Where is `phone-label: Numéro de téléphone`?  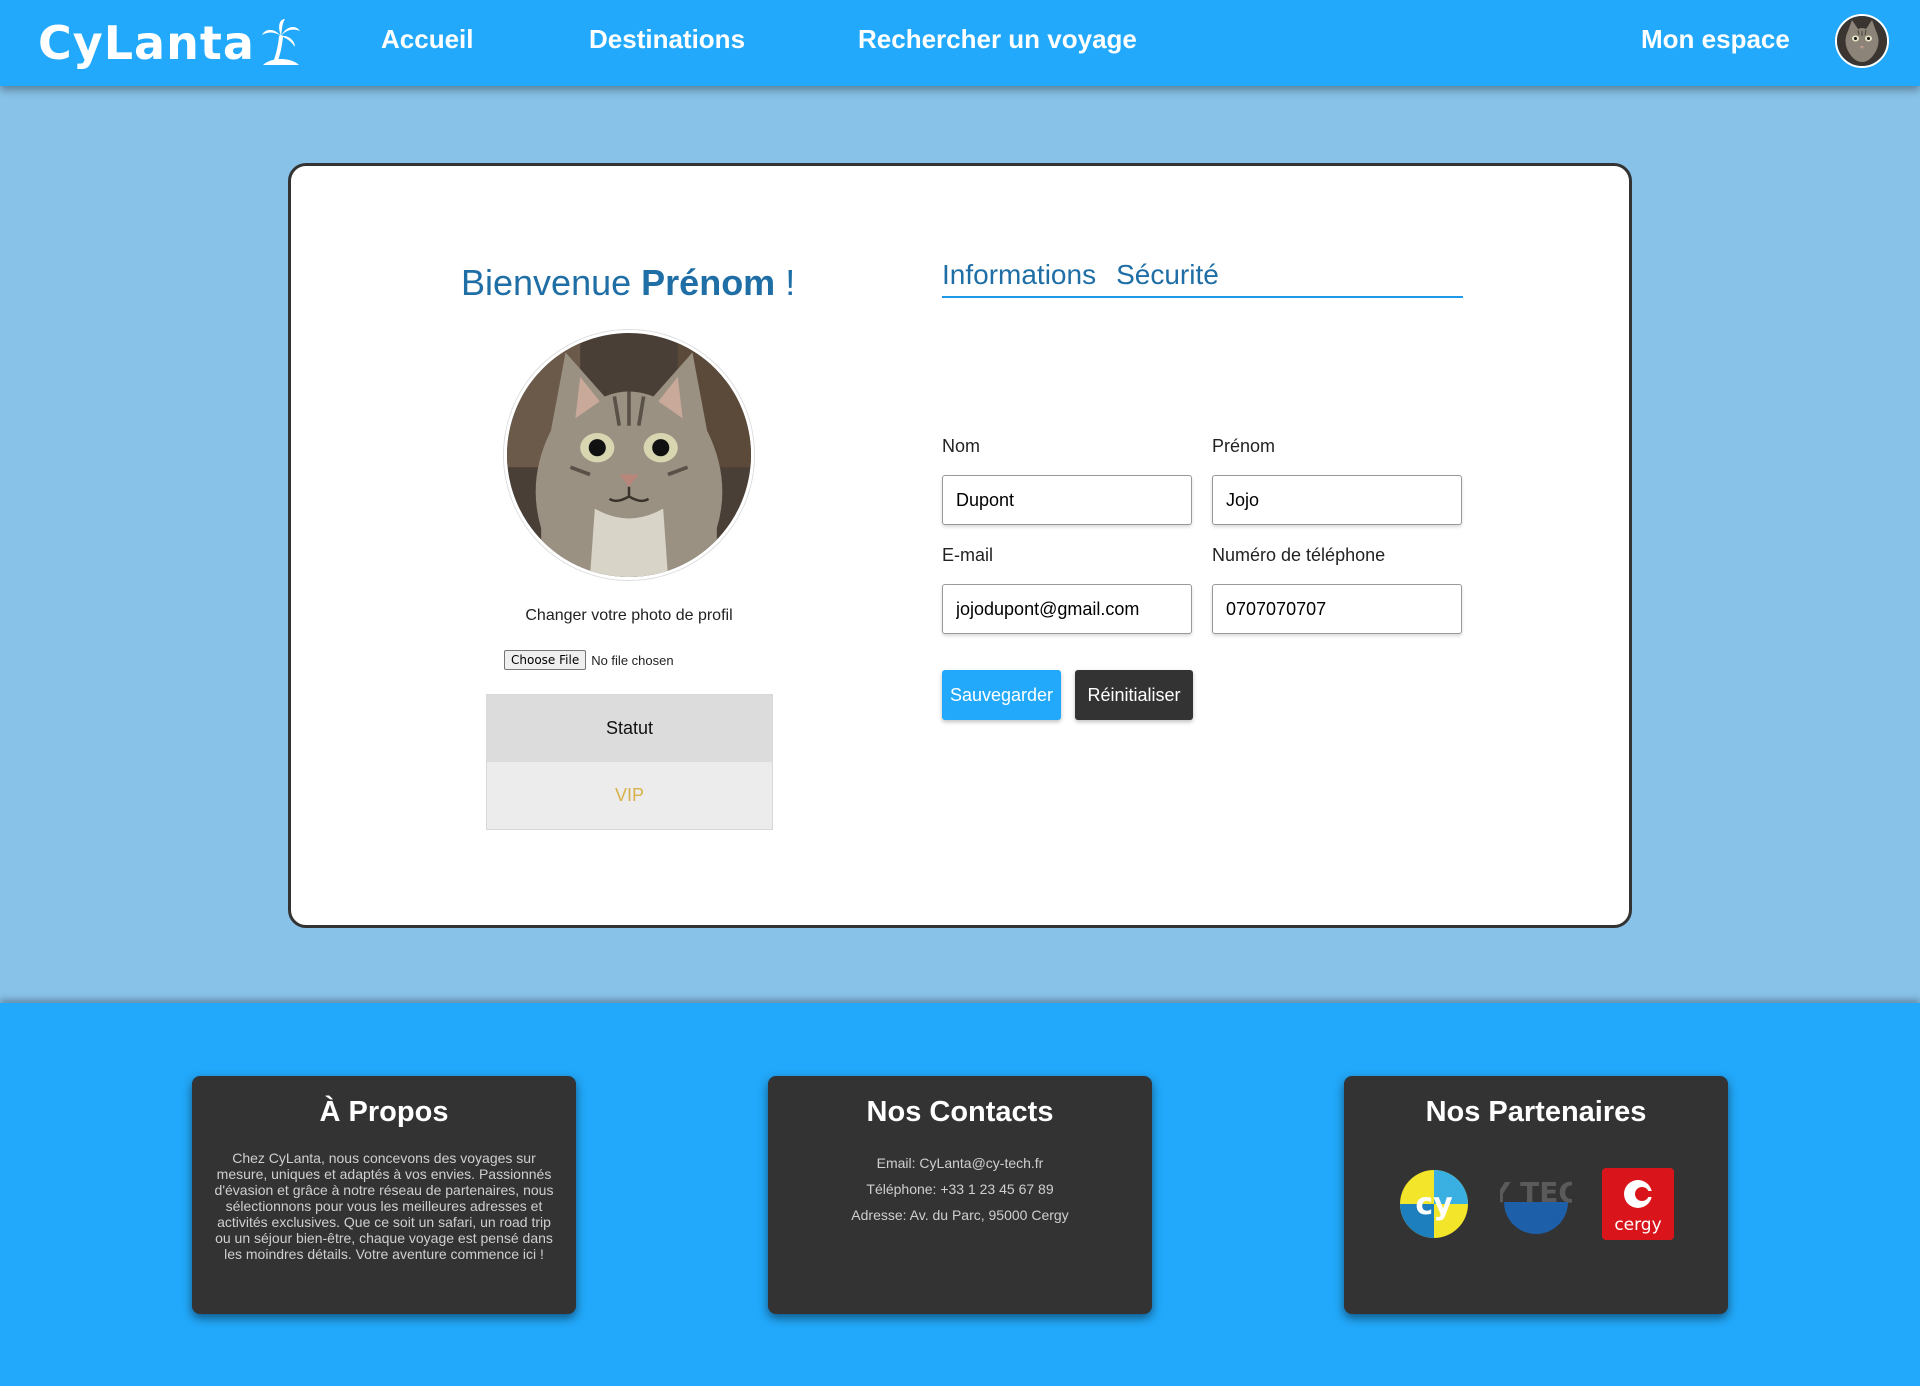 phone-label: Numéro de téléphone is located at coordinates (1299, 555).